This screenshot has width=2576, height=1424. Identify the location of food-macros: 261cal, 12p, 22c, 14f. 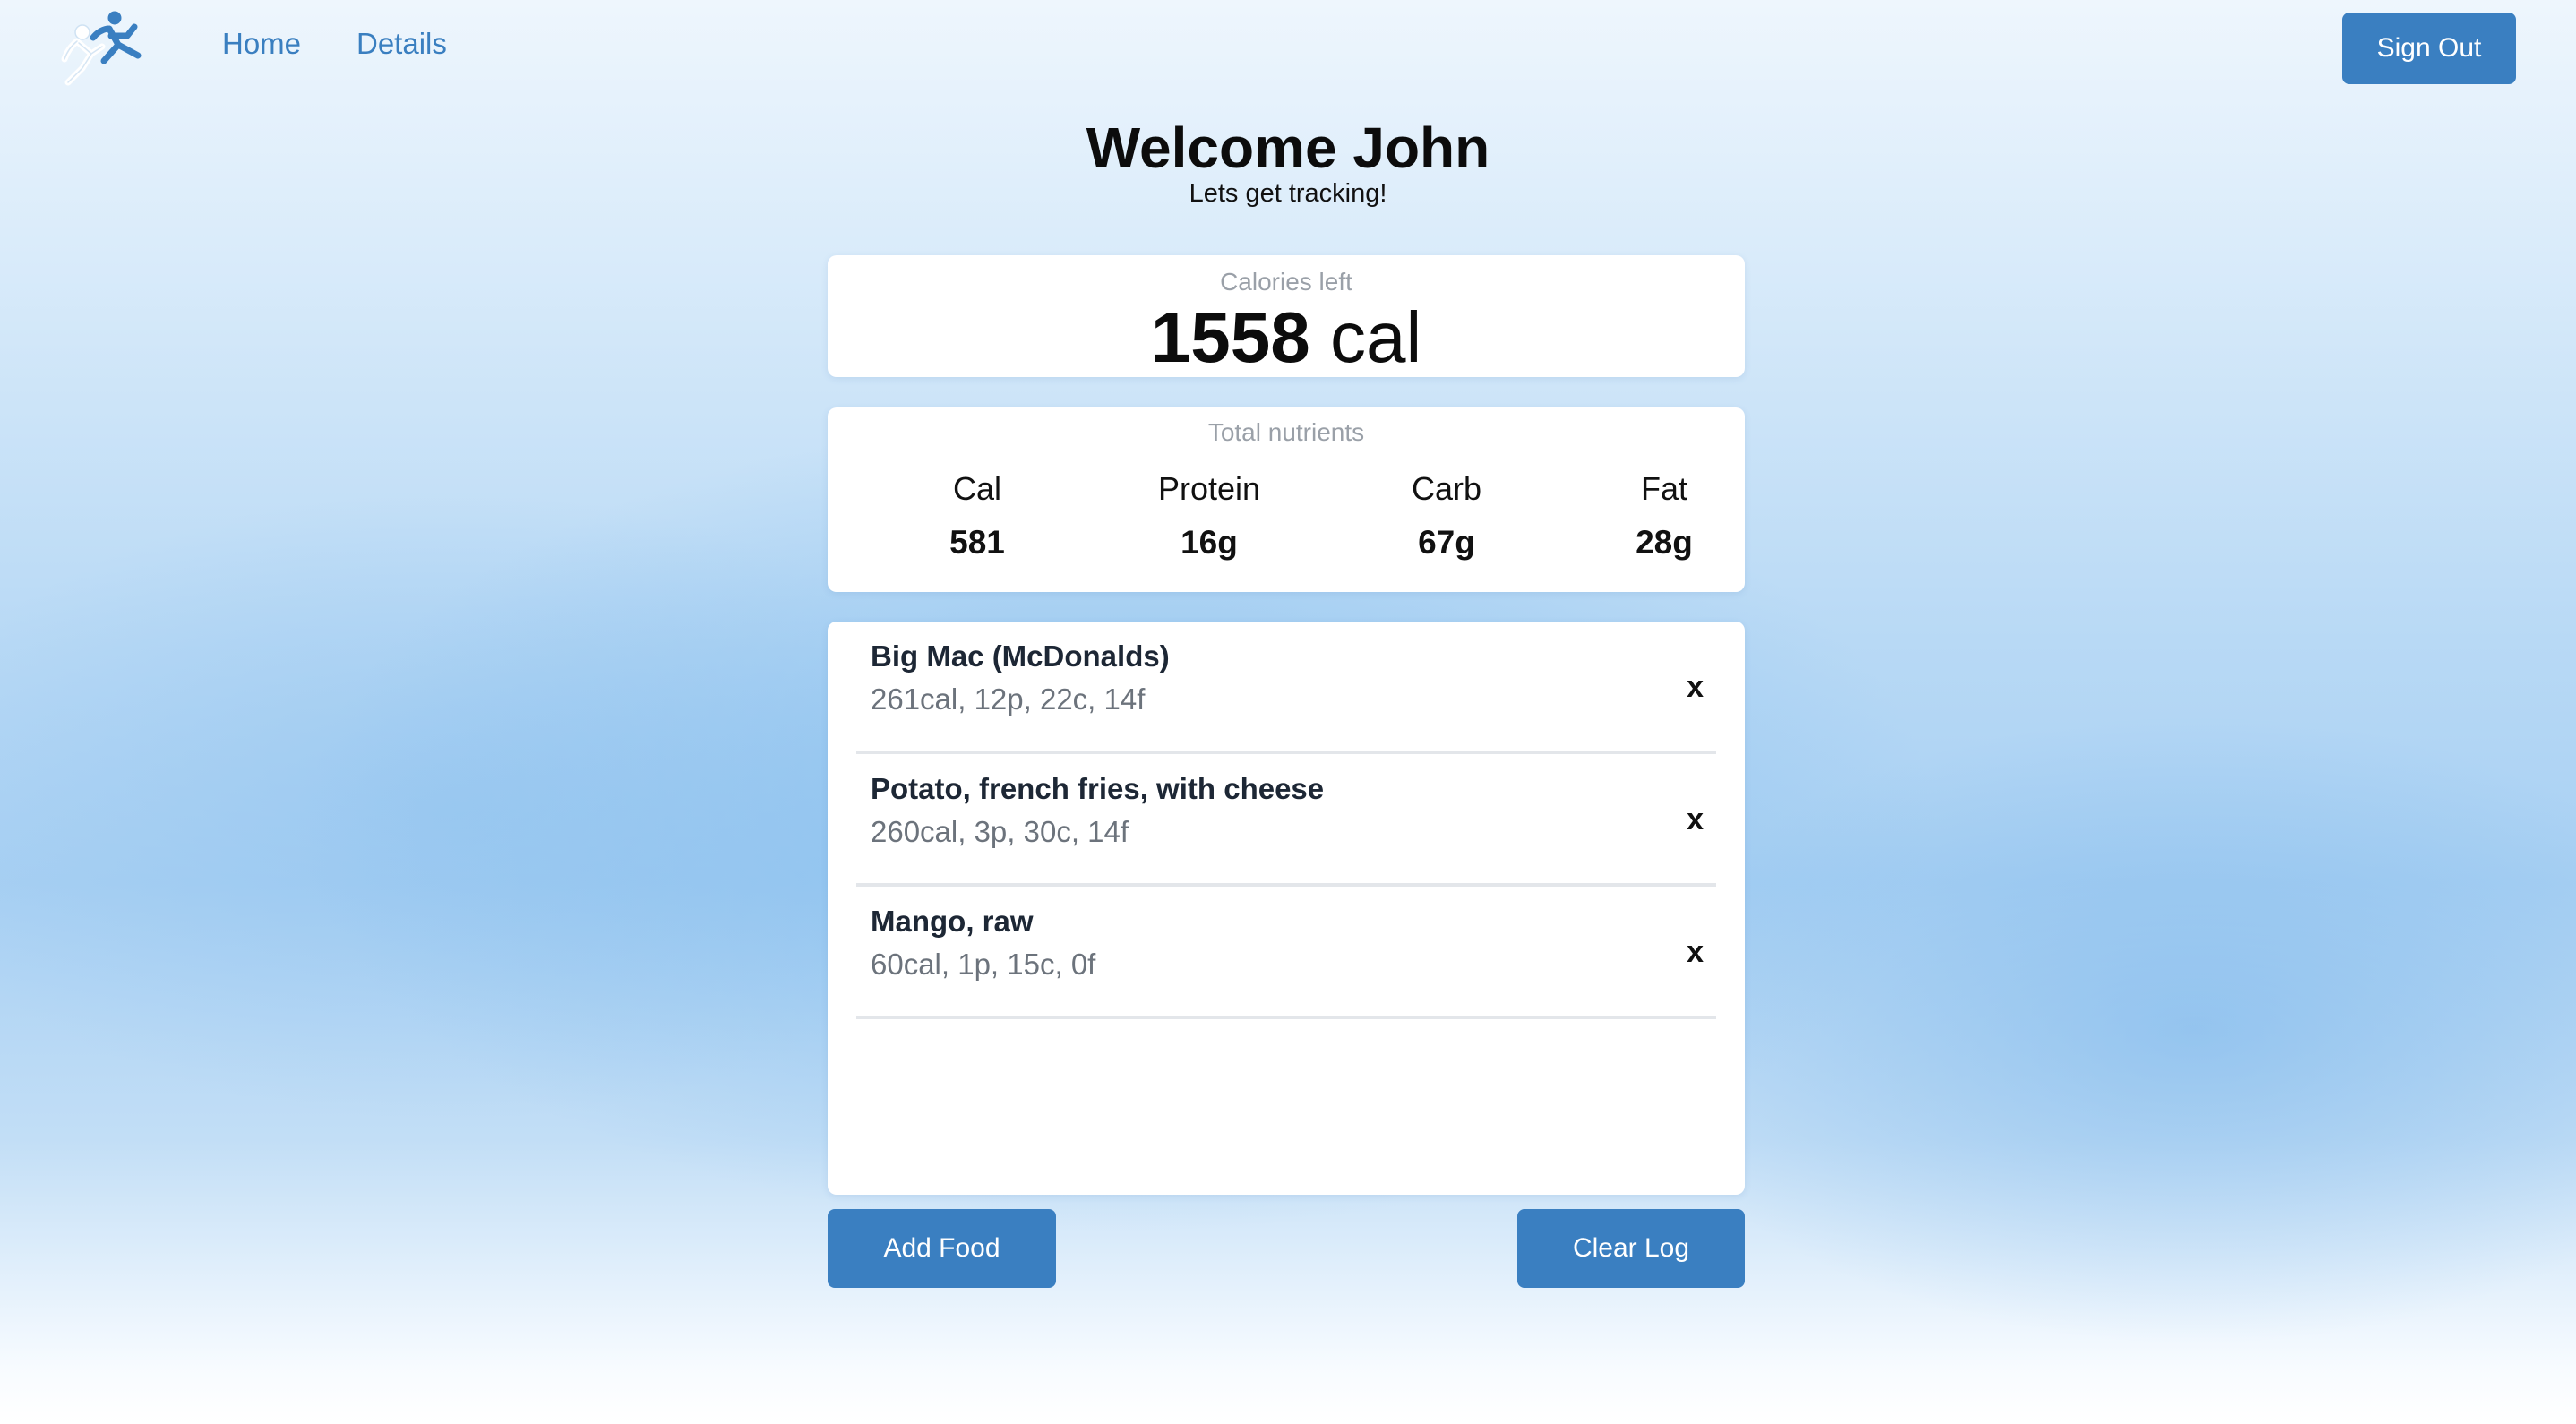
(1008, 699).